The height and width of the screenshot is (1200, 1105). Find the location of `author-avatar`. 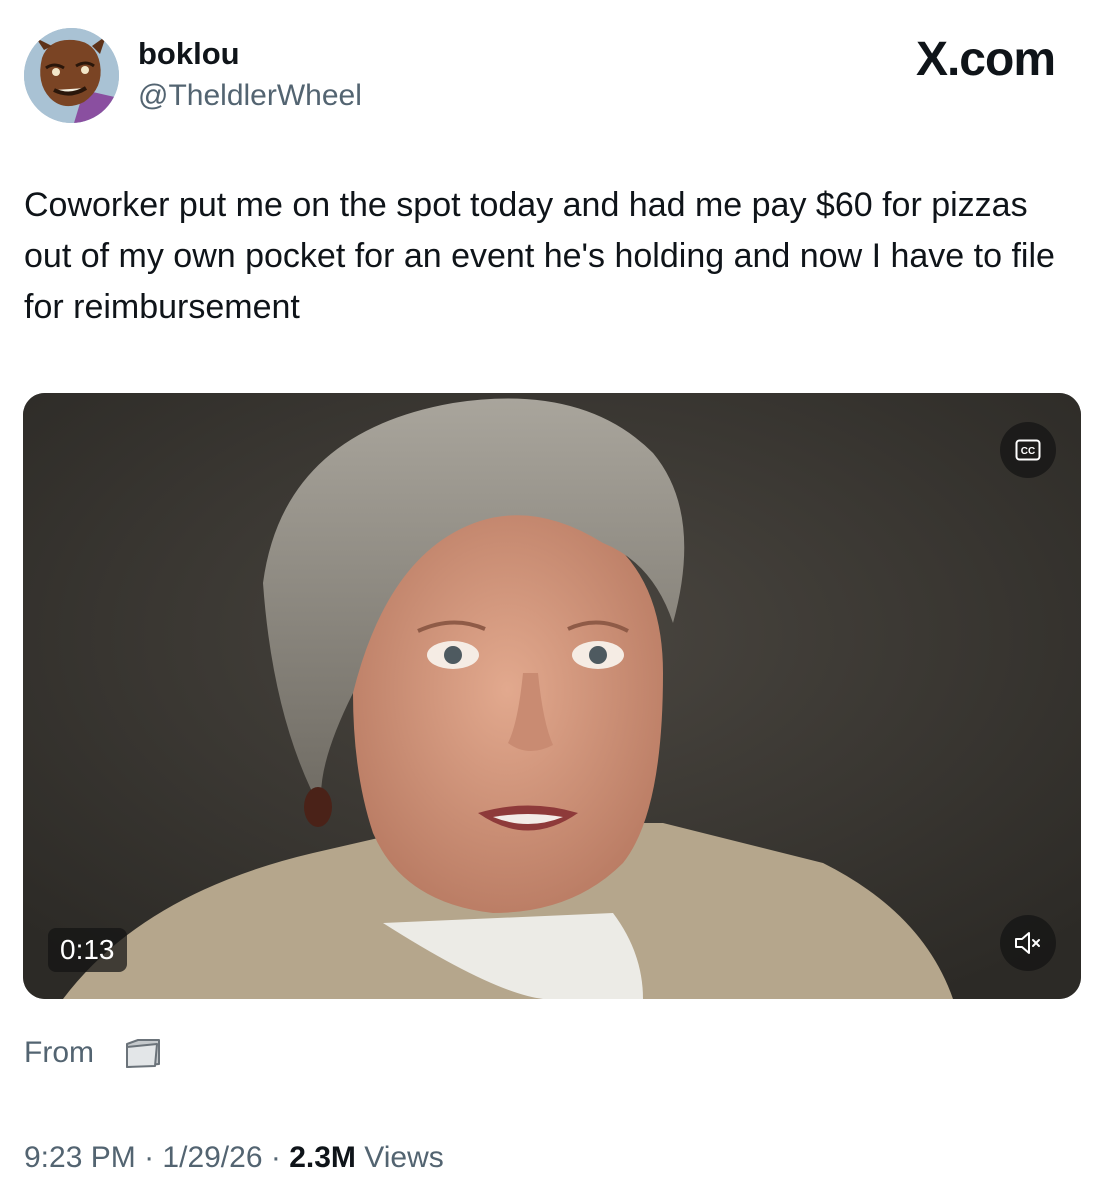

author-avatar is located at coordinates (71, 75).